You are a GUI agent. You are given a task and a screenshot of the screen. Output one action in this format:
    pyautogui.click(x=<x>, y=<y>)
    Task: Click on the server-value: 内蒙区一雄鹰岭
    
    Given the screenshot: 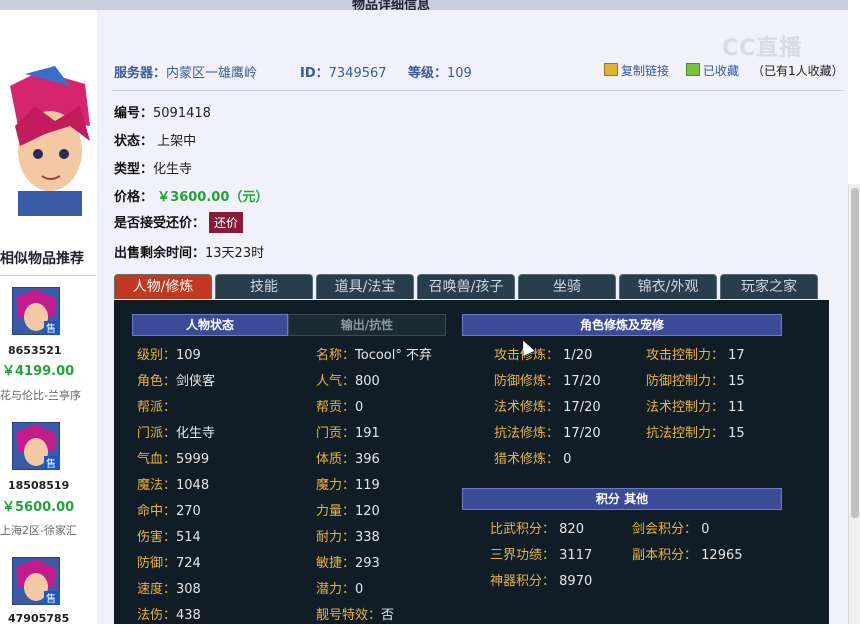 What is the action you would take?
    pyautogui.click(x=212, y=73)
    